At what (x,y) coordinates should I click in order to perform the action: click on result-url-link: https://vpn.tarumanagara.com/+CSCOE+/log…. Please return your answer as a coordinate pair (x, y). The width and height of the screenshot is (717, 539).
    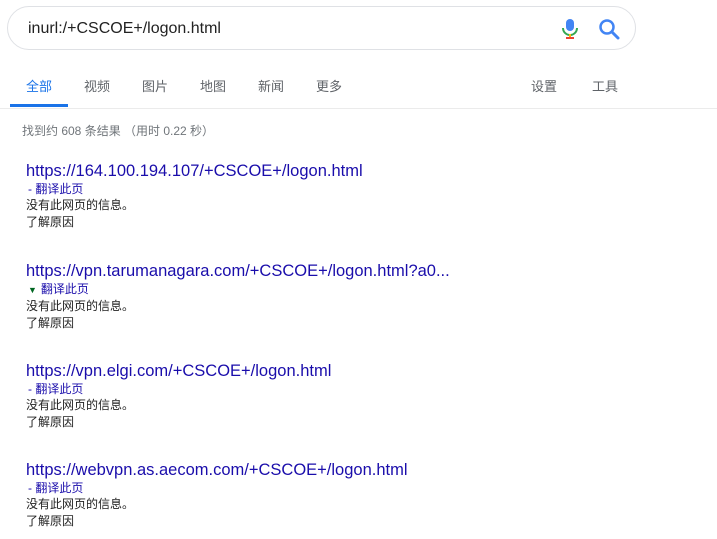
    Looking at the image, I should click on (366, 271).